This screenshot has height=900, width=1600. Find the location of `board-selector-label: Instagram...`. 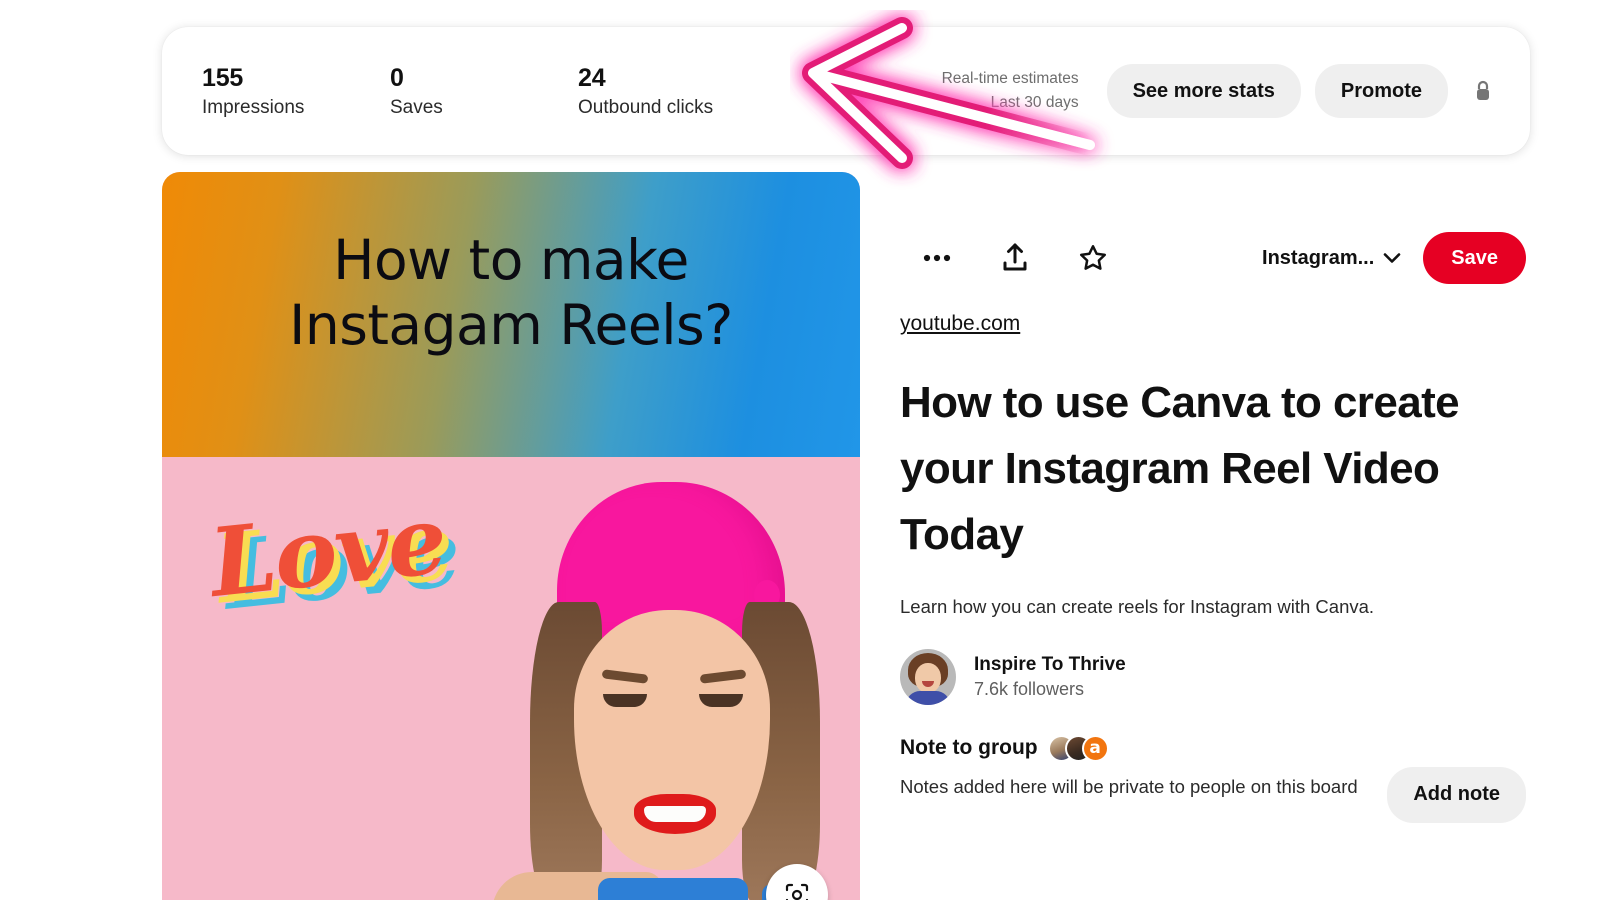

board-selector-label: Instagram... is located at coordinates (1318, 257).